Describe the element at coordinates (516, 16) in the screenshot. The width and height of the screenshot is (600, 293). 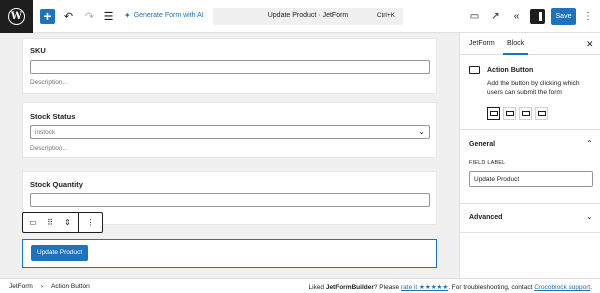
I see `collapse-panels-icon: «` at that location.